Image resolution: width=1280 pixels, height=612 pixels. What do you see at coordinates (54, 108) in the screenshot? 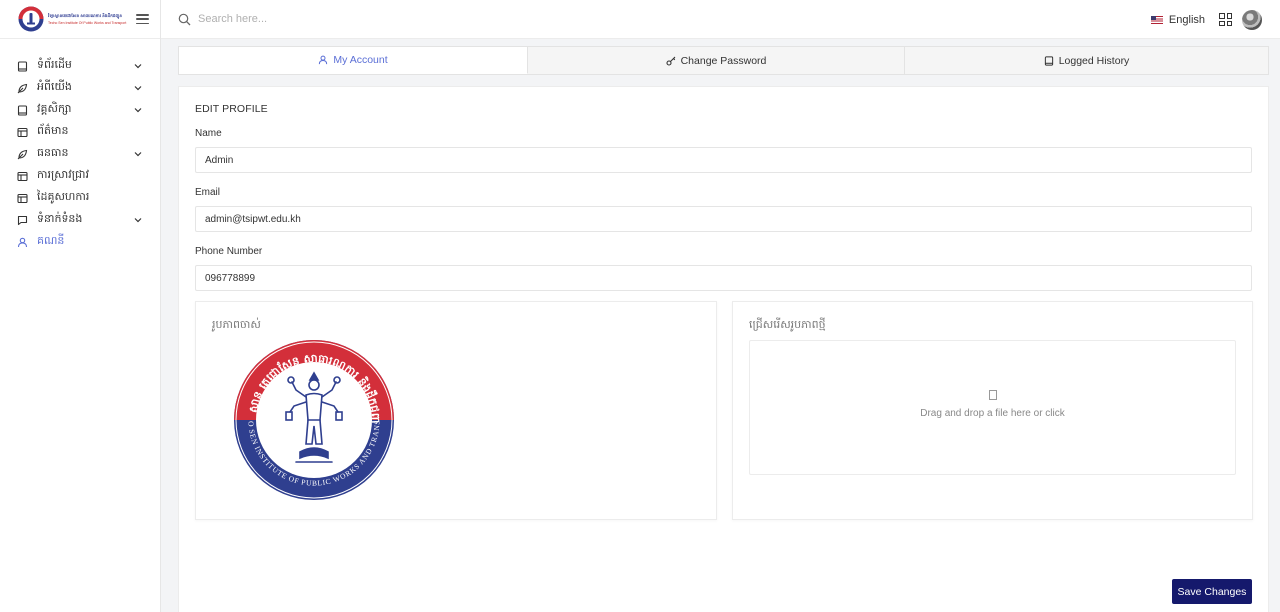
I see `sidebar-item-label: វគ្គសិក្សា` at bounding box center [54, 108].